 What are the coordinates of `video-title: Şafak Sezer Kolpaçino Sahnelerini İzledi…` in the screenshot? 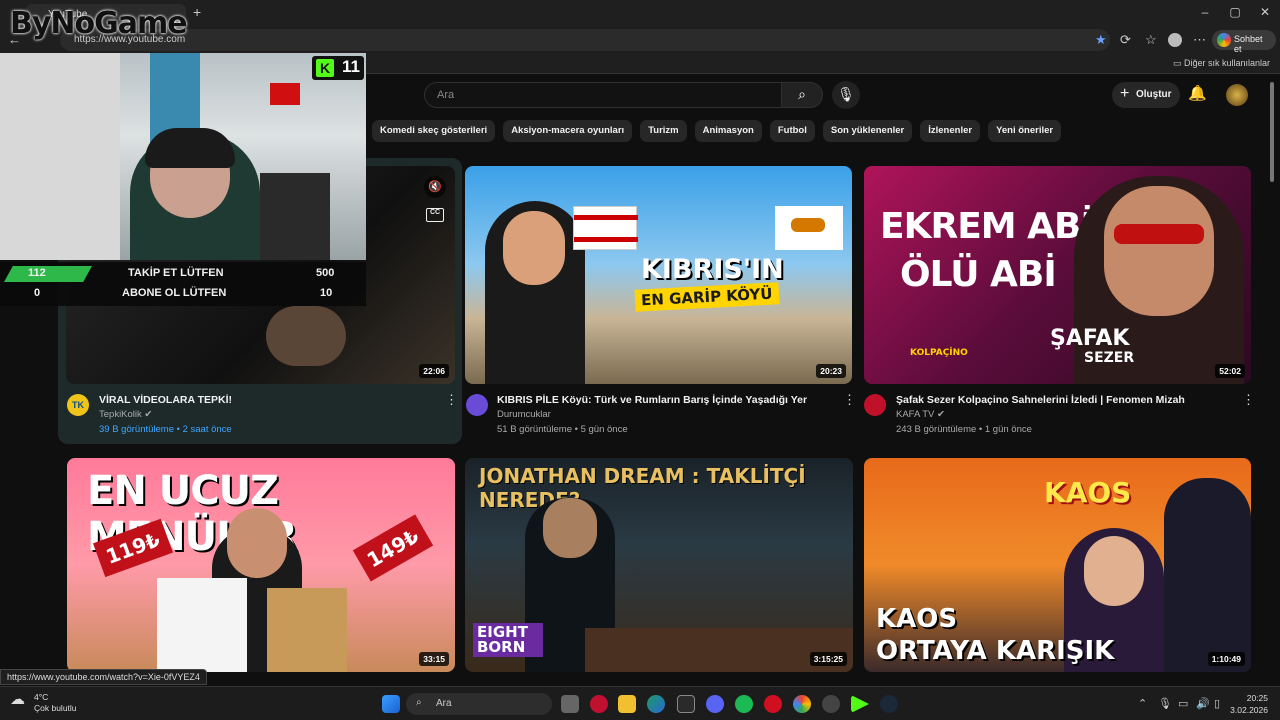 It's located at (1040, 400).